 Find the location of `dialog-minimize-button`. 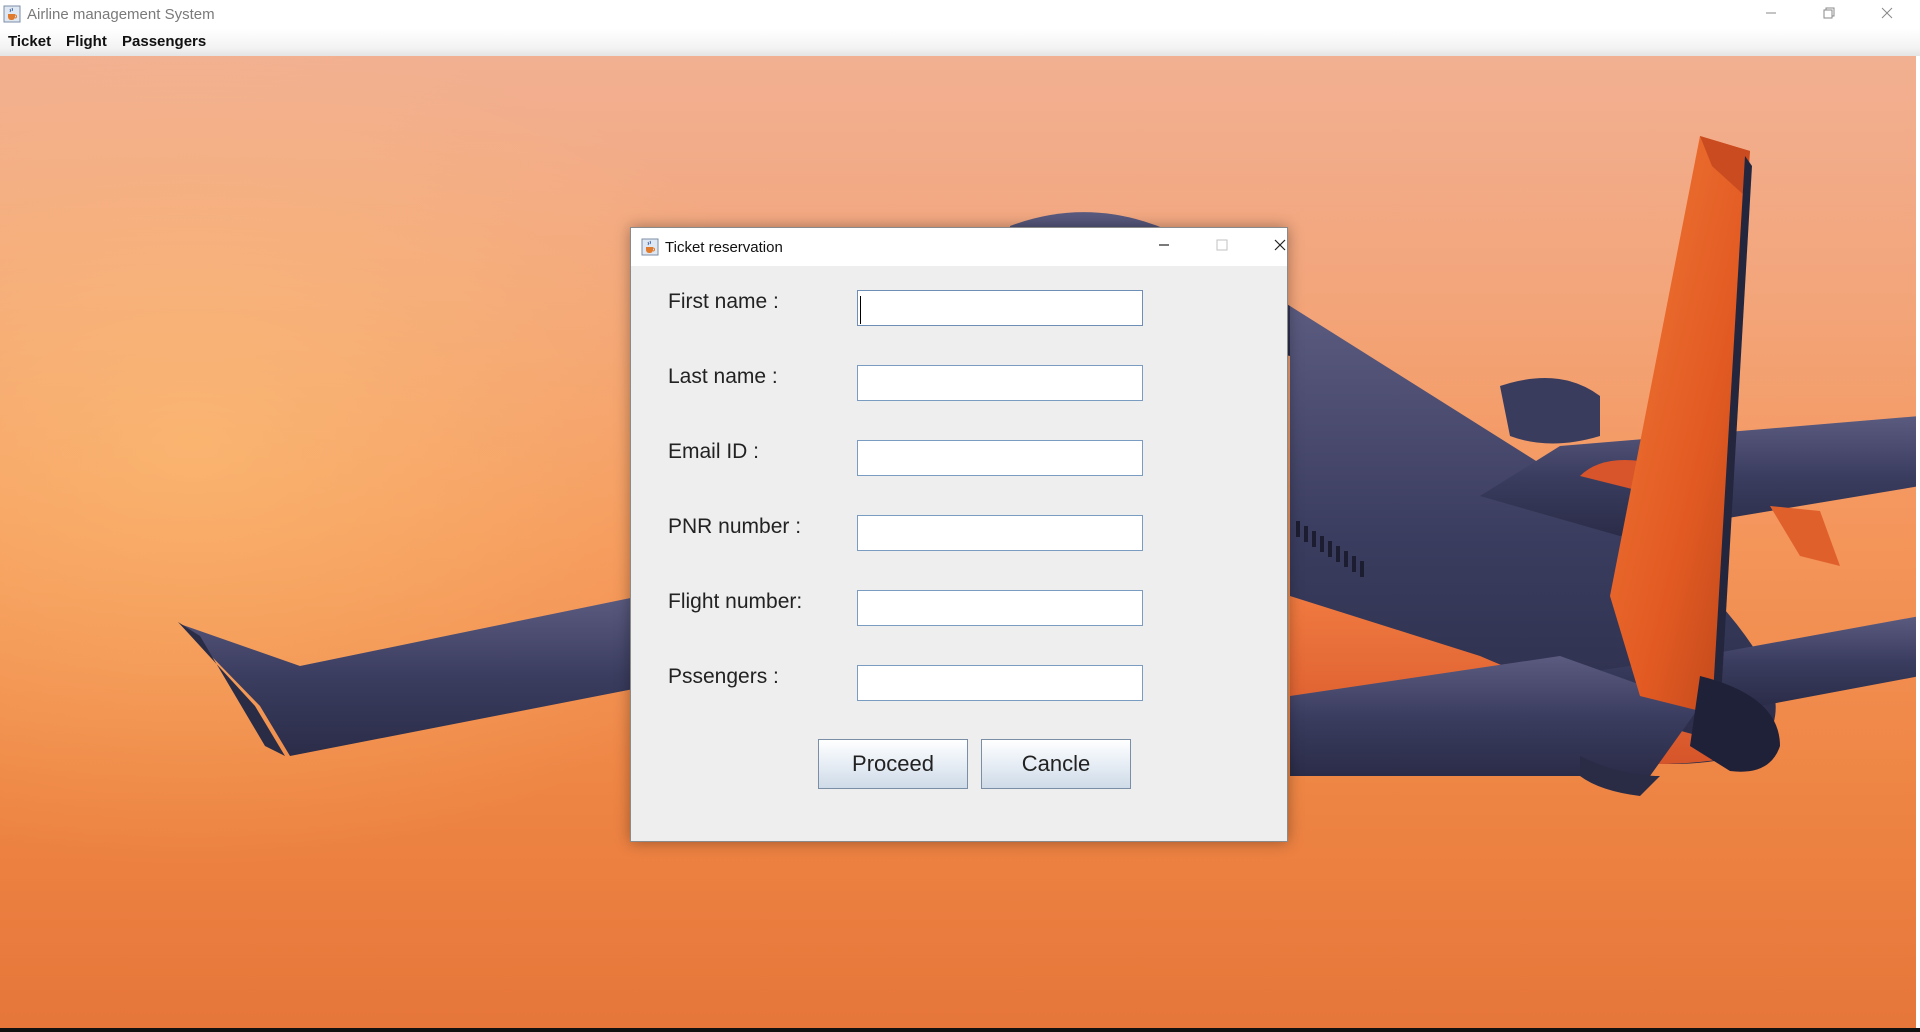

dialog-minimize-button is located at coordinates (1164, 247).